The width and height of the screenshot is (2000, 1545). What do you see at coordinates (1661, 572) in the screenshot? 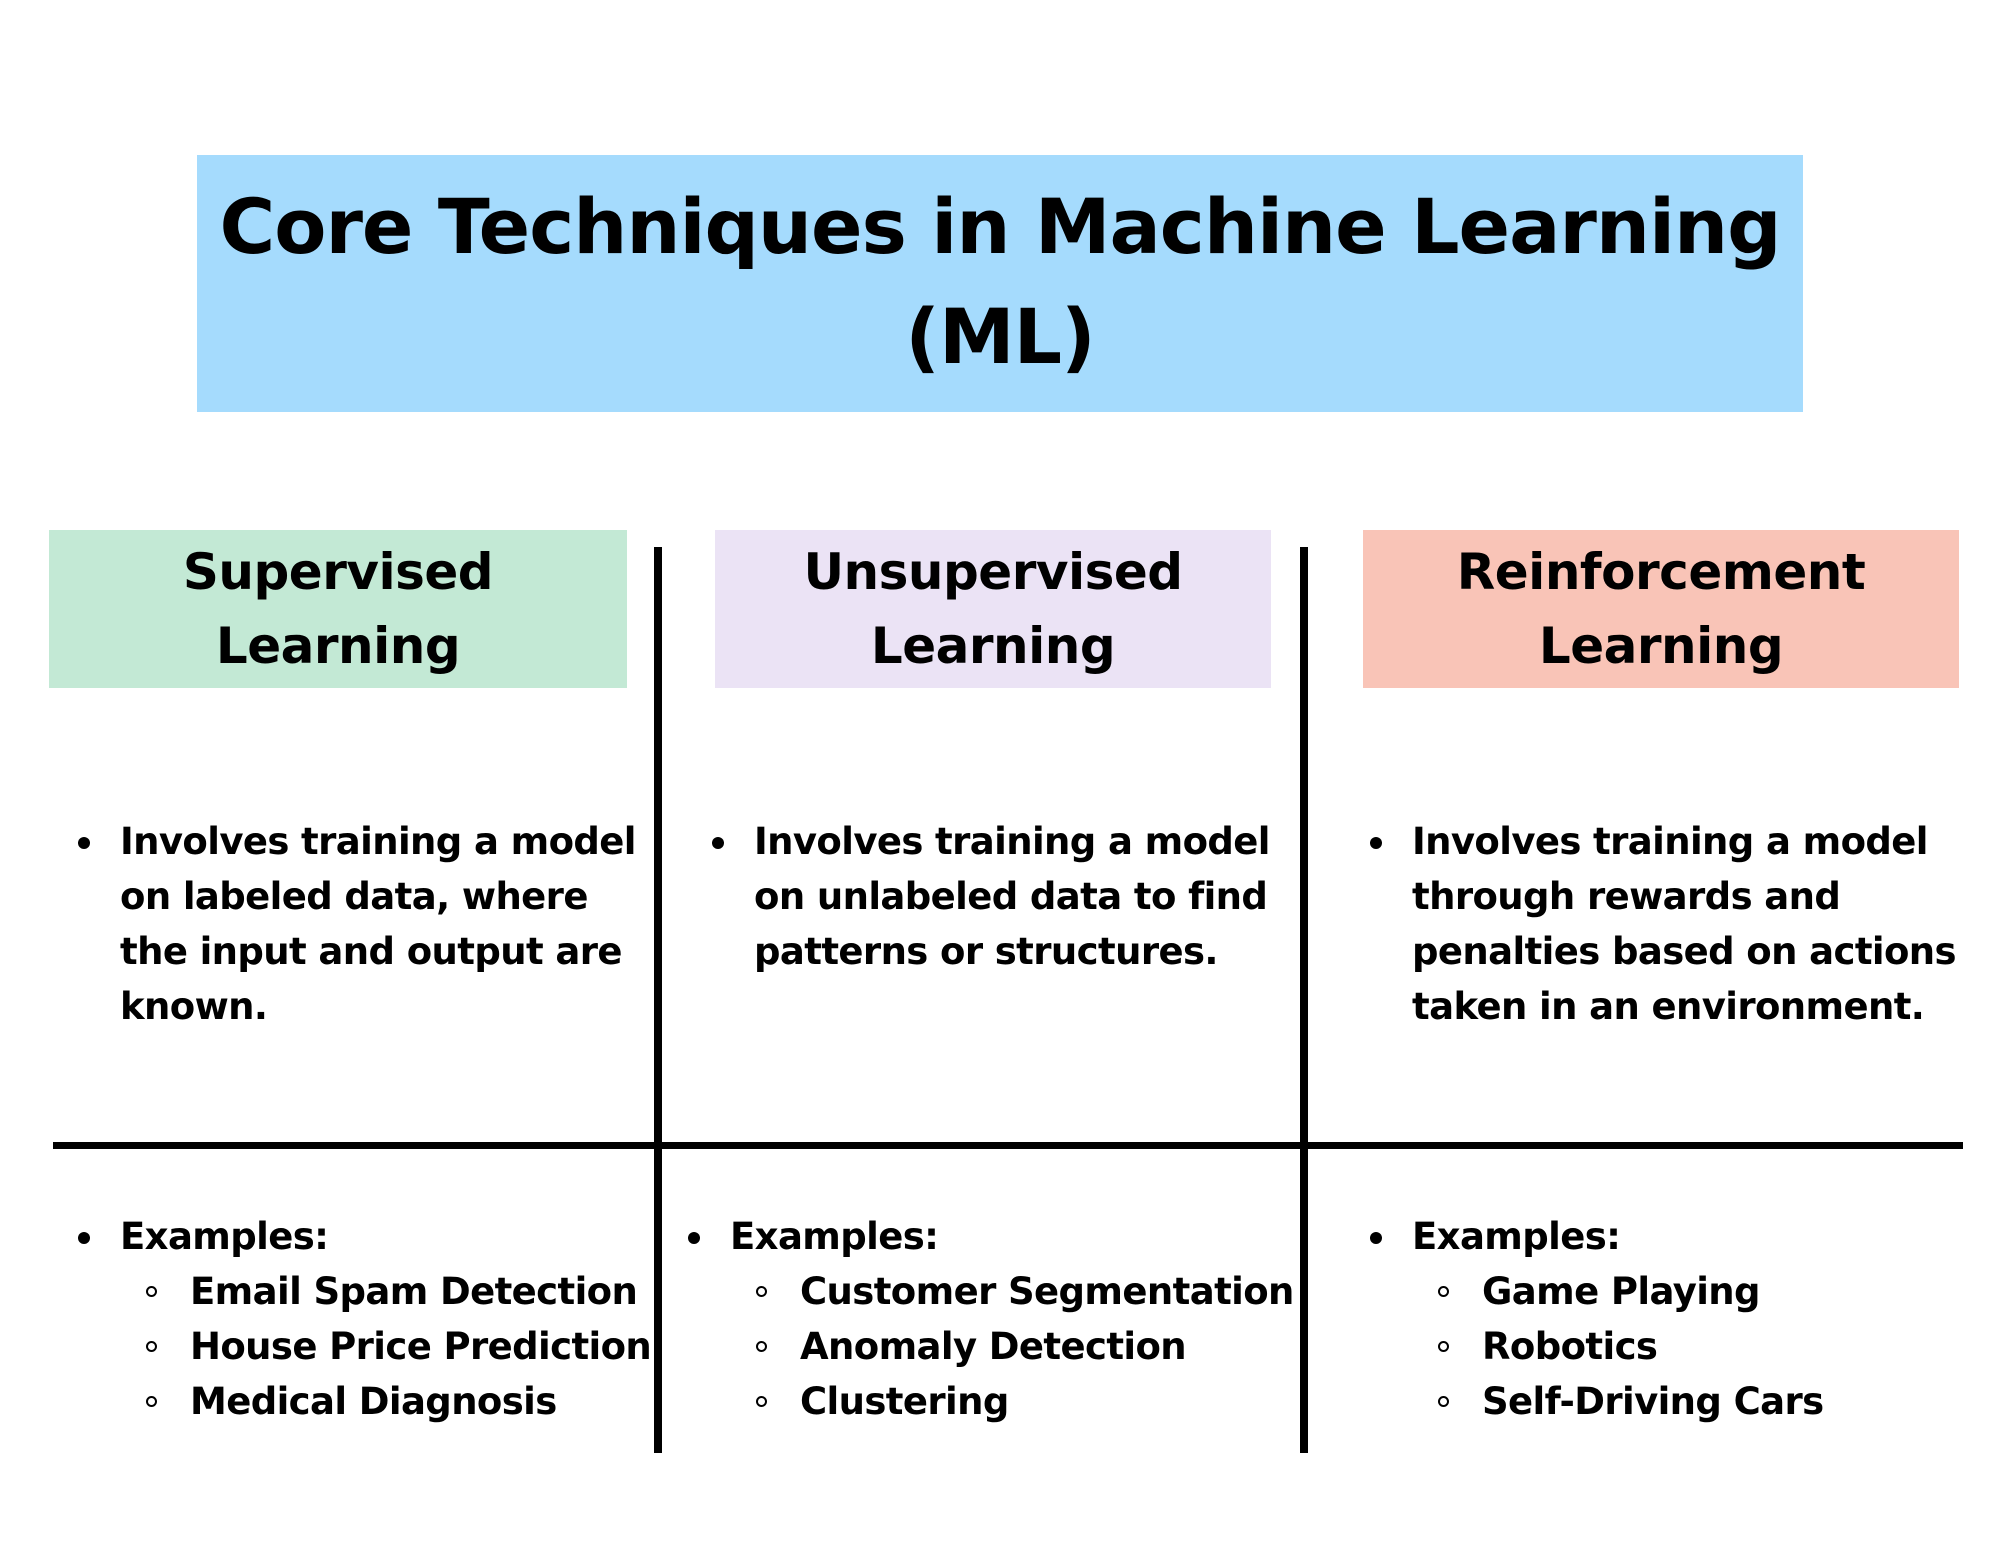
I see `header-line-1: Reinforcement` at bounding box center [1661, 572].